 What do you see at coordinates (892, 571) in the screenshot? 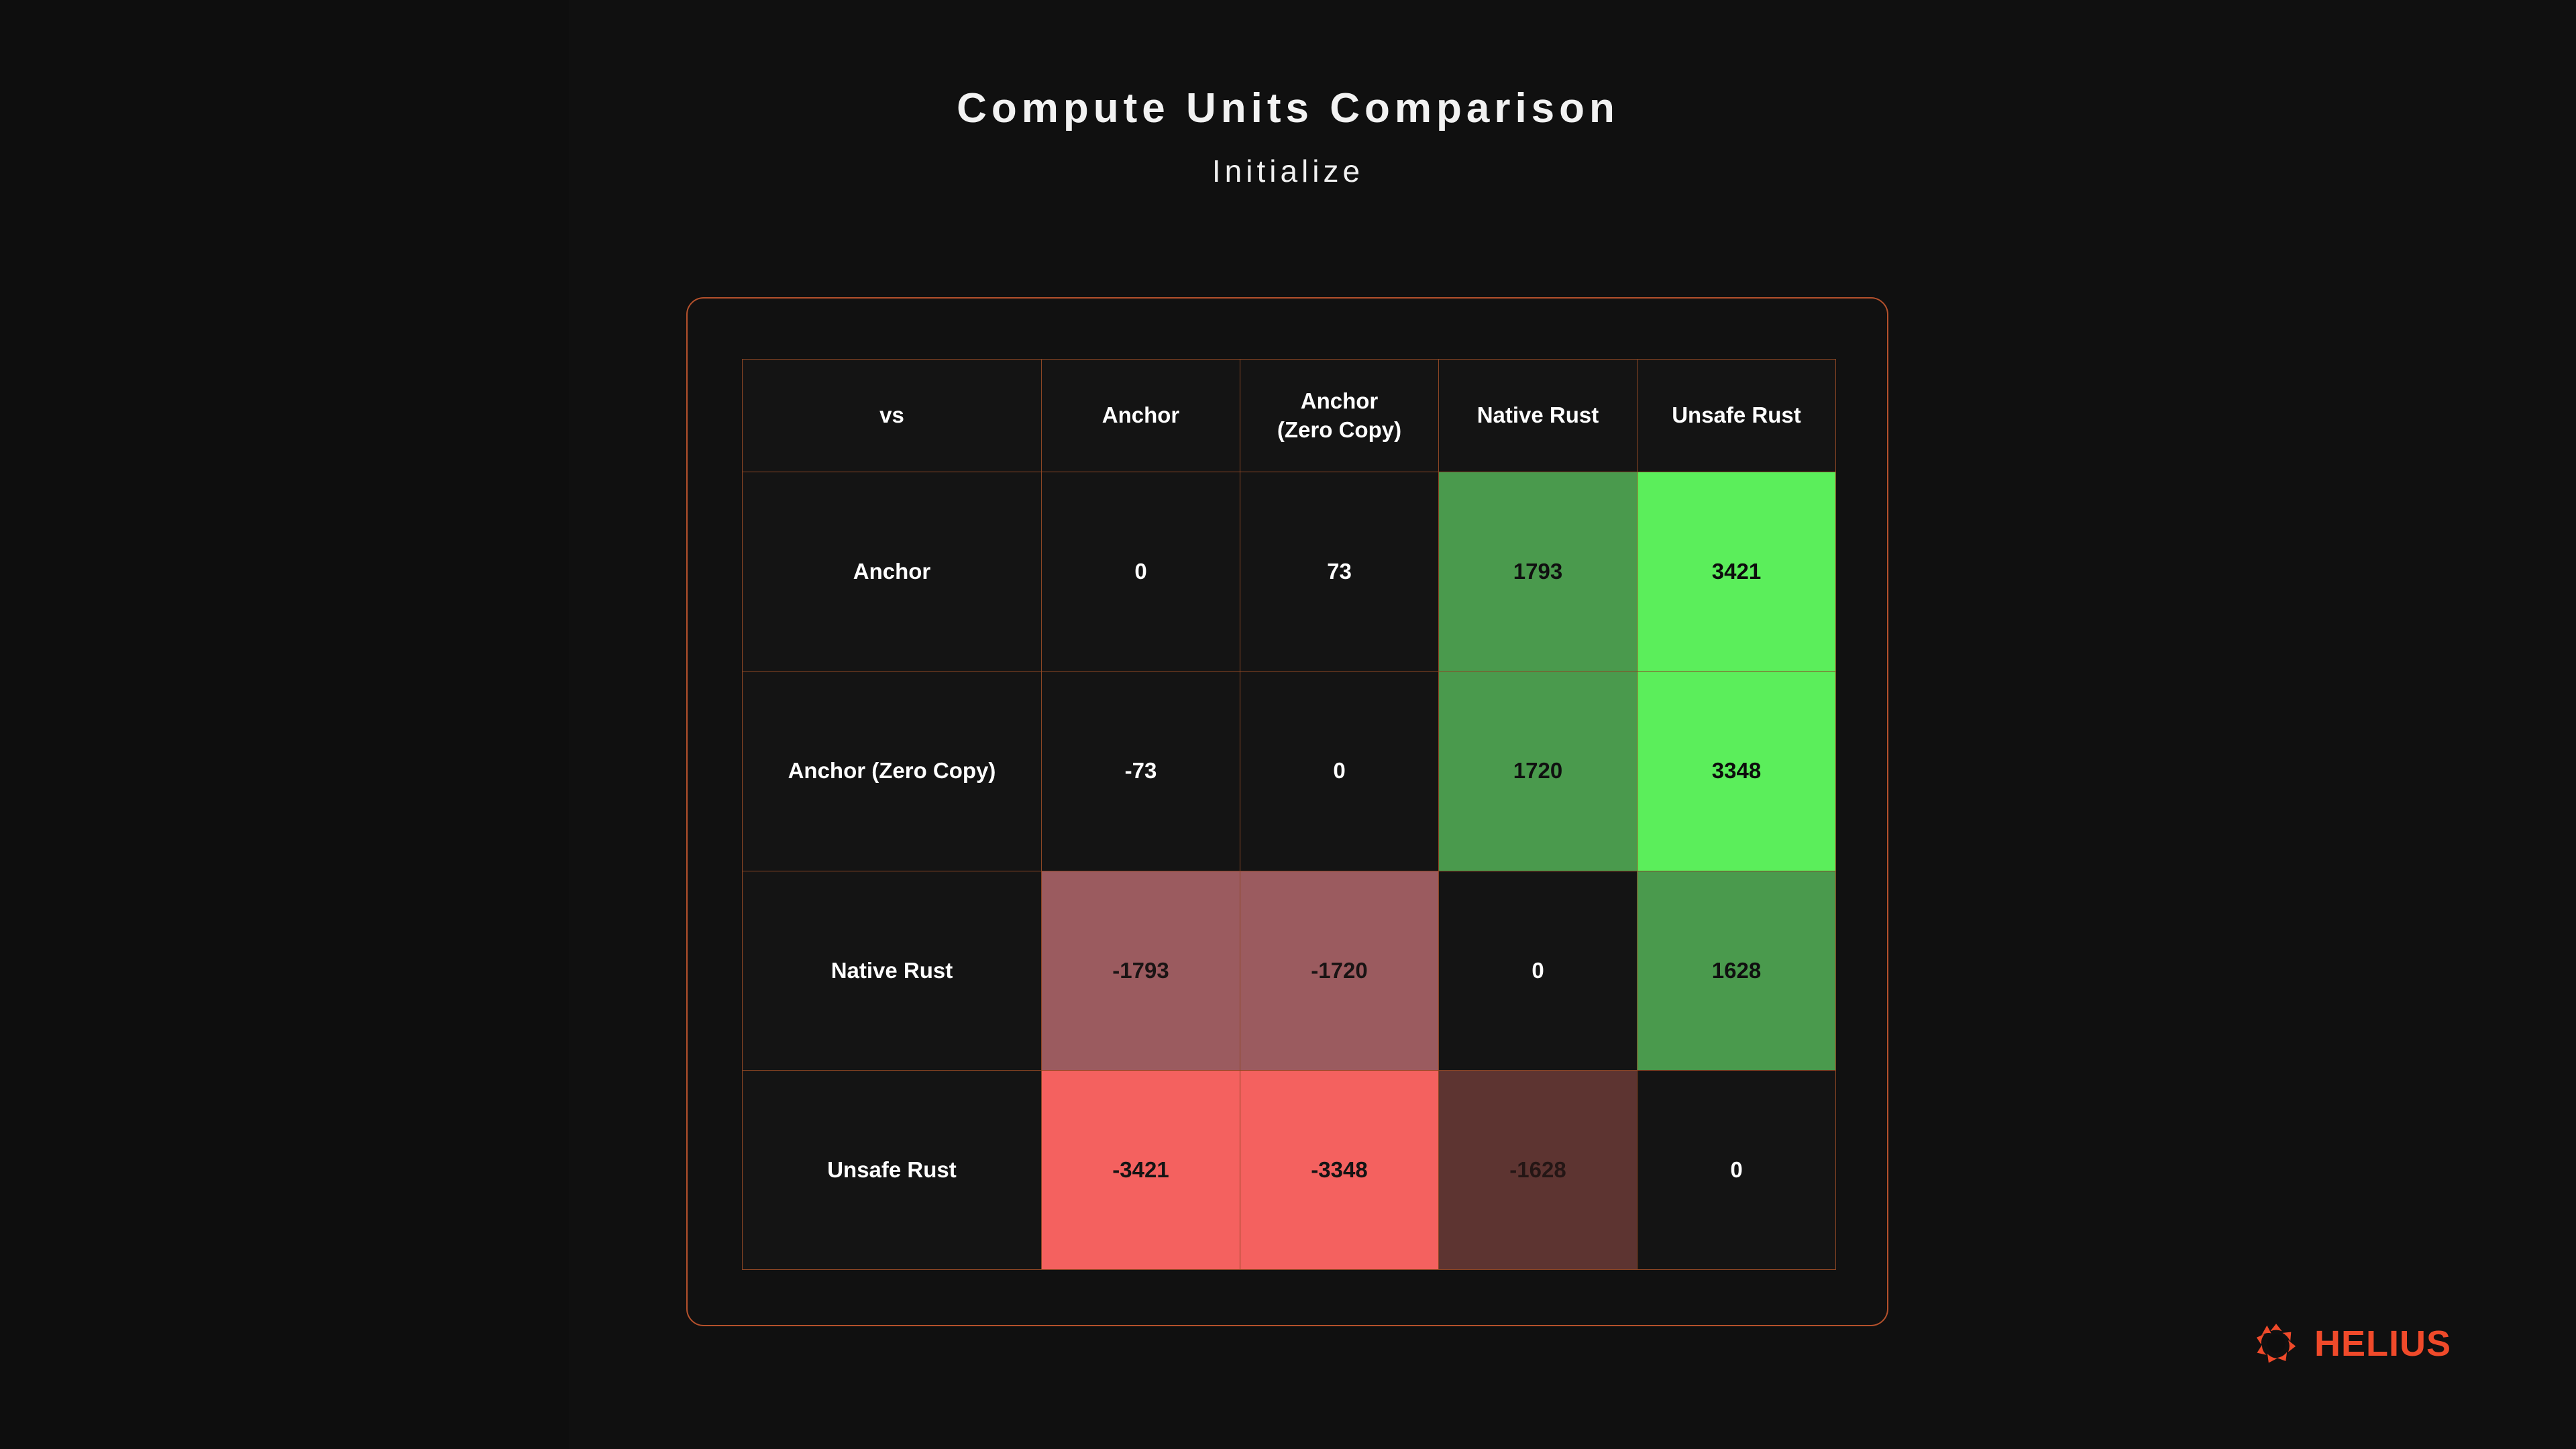
I see `row-header-anchor: Anchor` at bounding box center [892, 571].